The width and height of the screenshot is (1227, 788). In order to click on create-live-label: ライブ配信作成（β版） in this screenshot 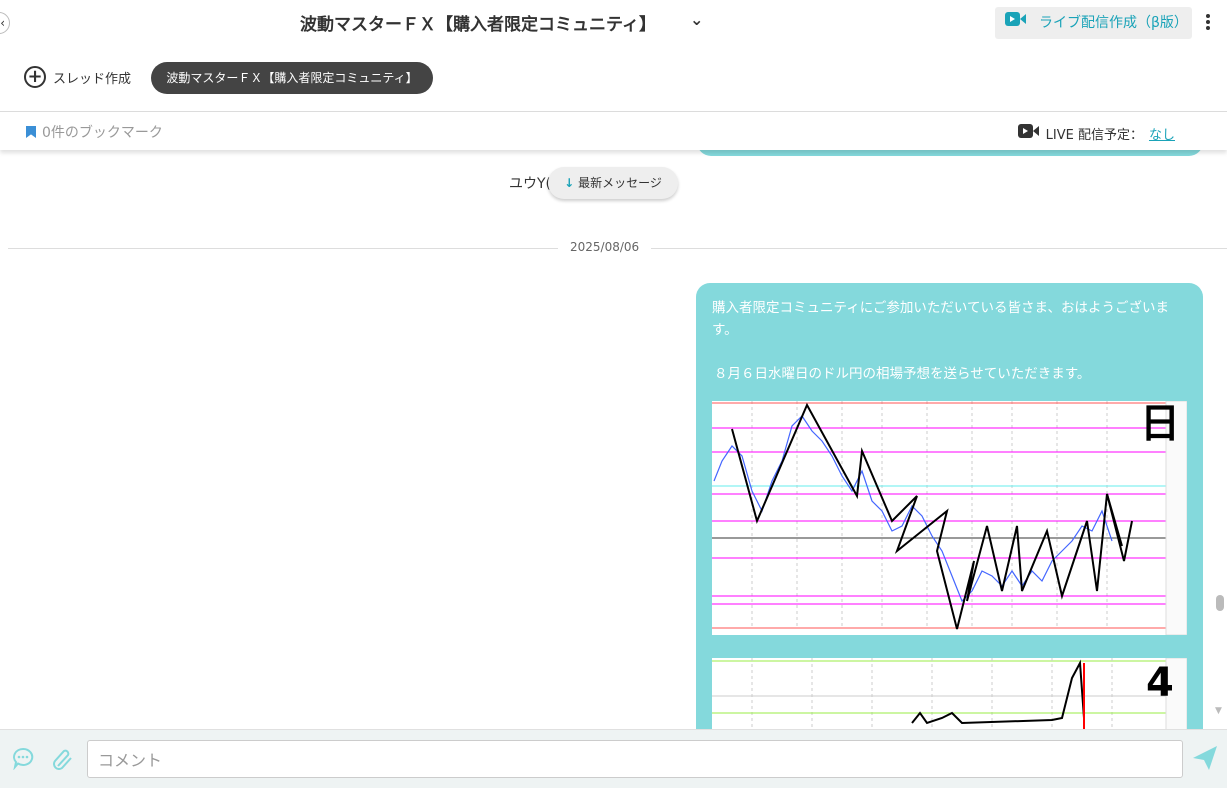, I will do `click(1113, 23)`.